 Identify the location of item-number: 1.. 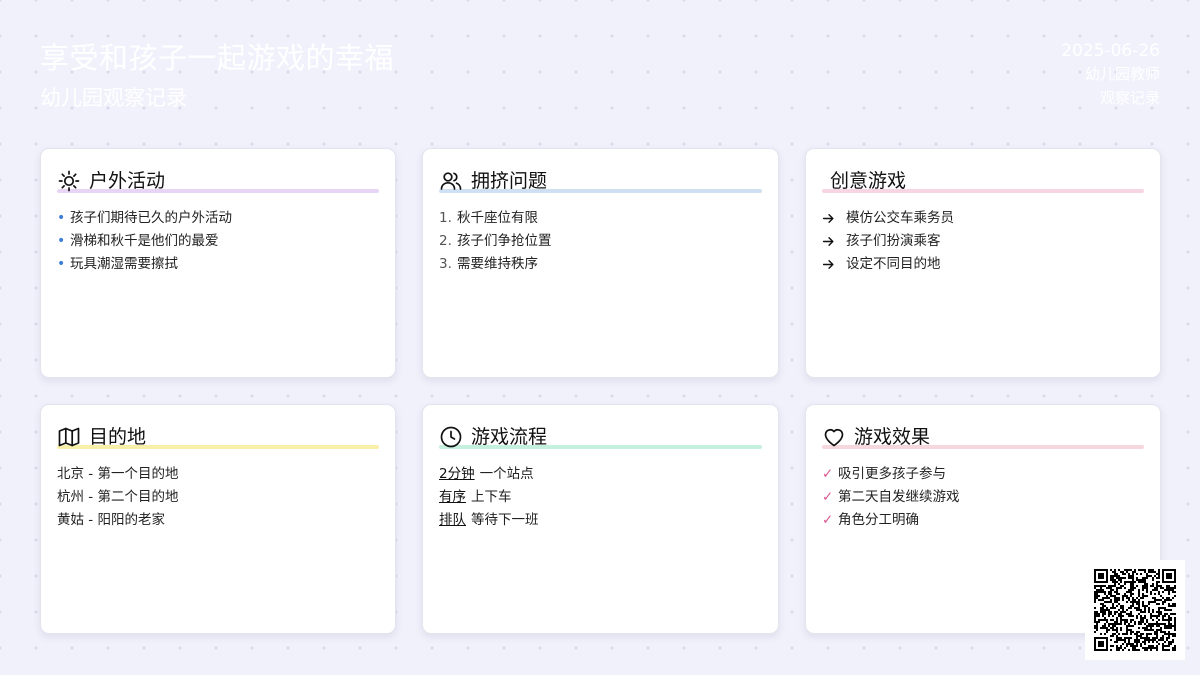
(445, 218).